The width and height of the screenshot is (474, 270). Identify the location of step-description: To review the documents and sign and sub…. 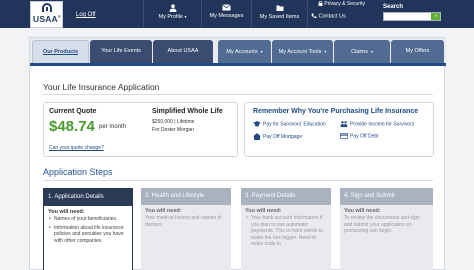
(382, 224).